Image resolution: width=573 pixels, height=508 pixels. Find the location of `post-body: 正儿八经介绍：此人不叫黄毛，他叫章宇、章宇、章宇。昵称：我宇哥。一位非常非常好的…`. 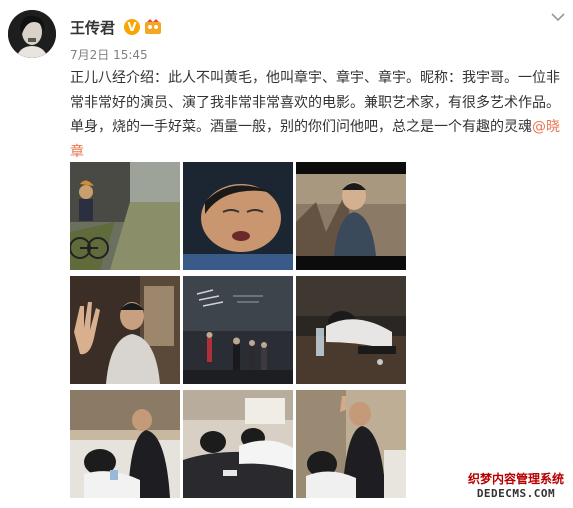

post-body: 正儿八经介绍：此人不叫黄毛，他叫章宇、章宇、章宇。昵称：我宇哥。一位非常非常好的… is located at coordinates (315, 102).